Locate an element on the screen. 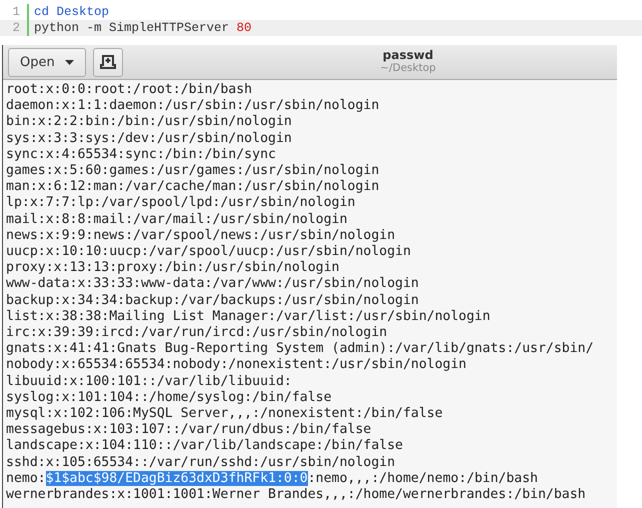 The image size is (642, 508). window-title: passwd is located at coordinates (408, 55).